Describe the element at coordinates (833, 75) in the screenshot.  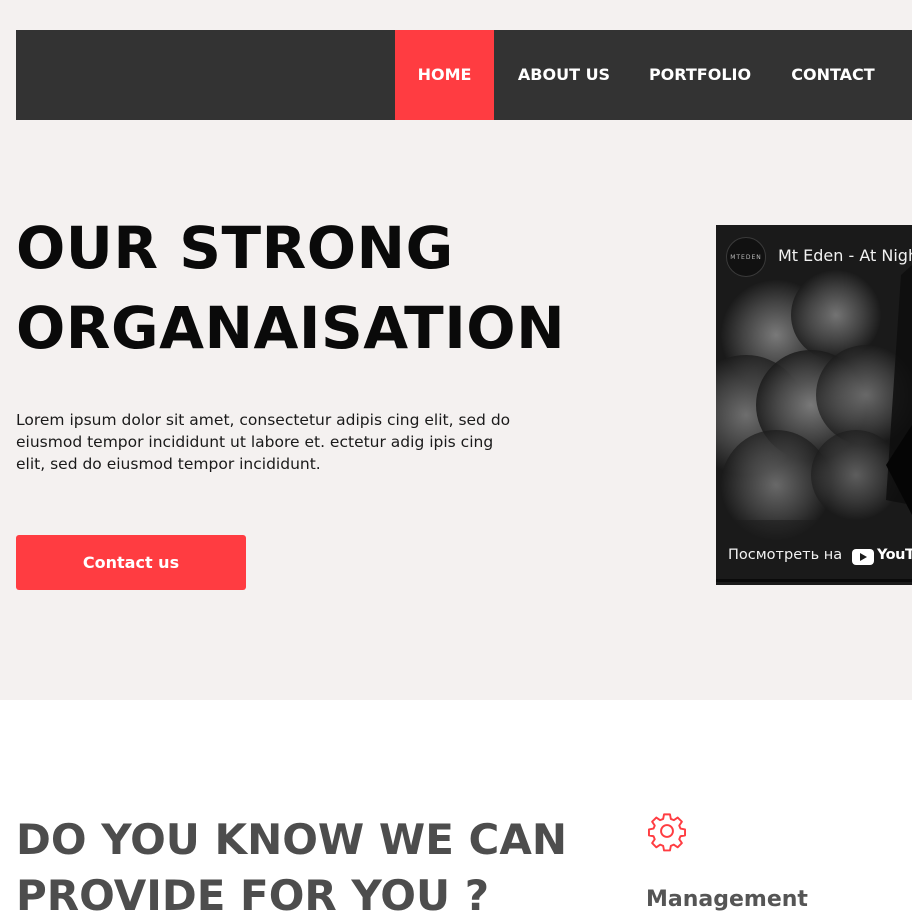
I see `nav-contact: CONTACT` at that location.